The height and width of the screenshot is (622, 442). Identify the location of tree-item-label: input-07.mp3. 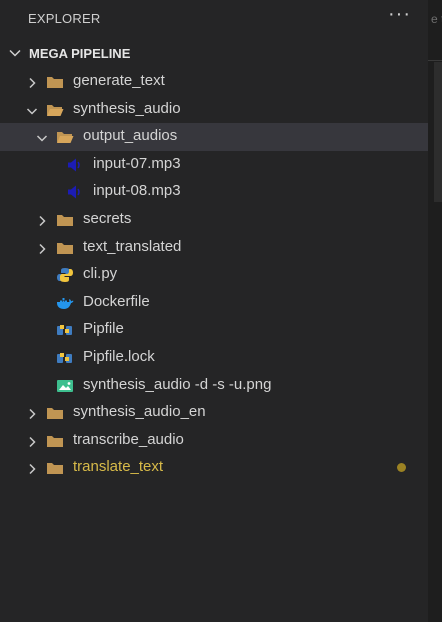
(137, 163).